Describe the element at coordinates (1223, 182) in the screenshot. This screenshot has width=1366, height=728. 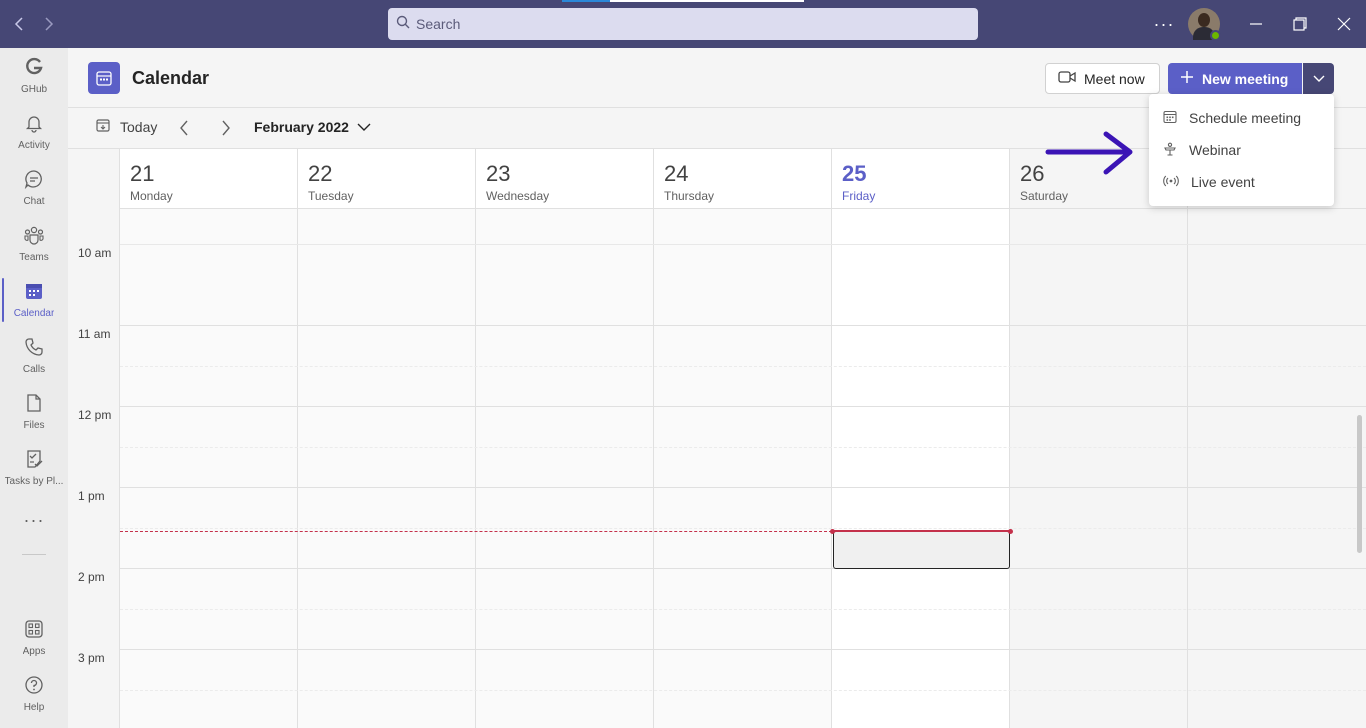
I see `menu-item-label: Live event` at that location.